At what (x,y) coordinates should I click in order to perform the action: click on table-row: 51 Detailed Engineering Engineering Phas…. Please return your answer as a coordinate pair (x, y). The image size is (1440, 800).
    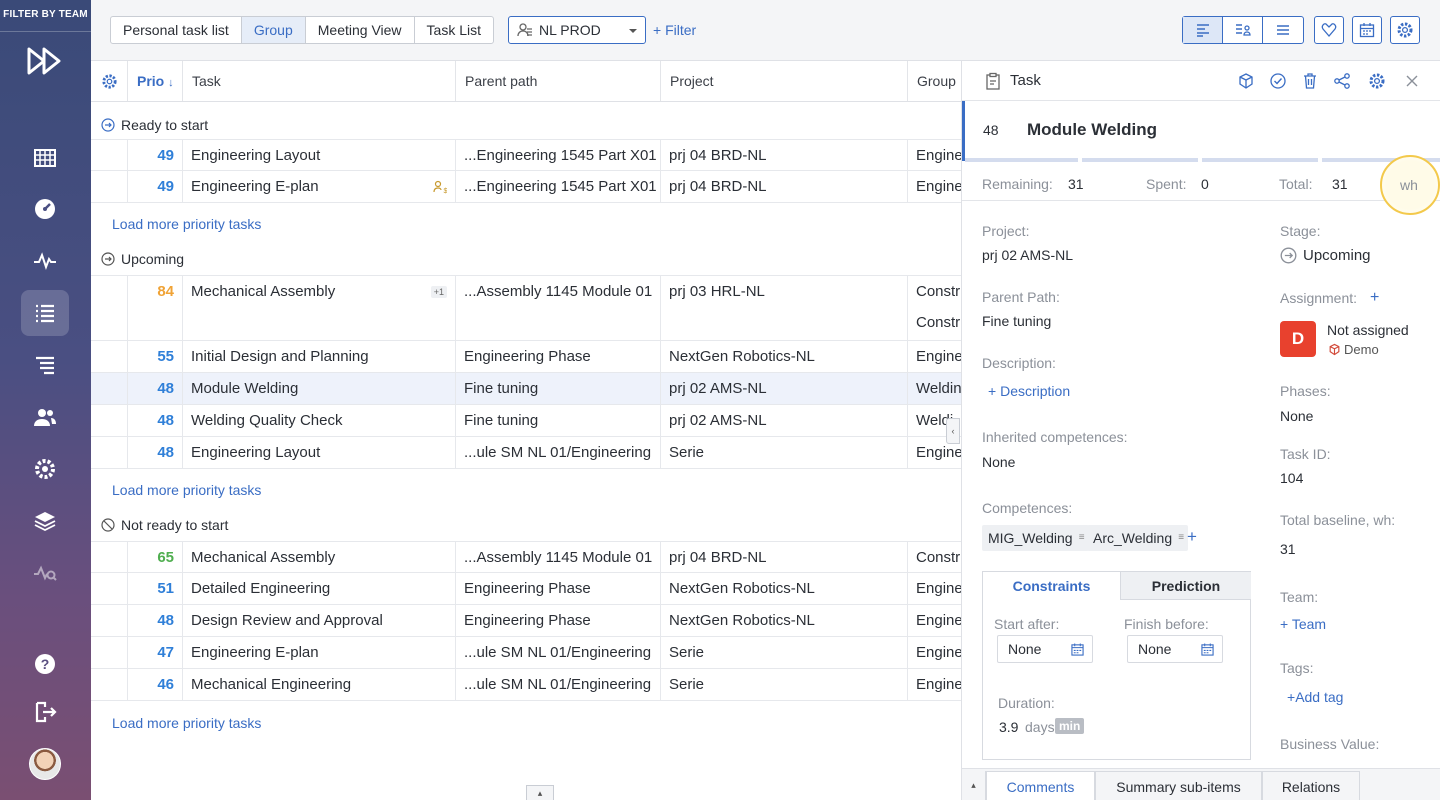
    Looking at the image, I should click on (526, 589).